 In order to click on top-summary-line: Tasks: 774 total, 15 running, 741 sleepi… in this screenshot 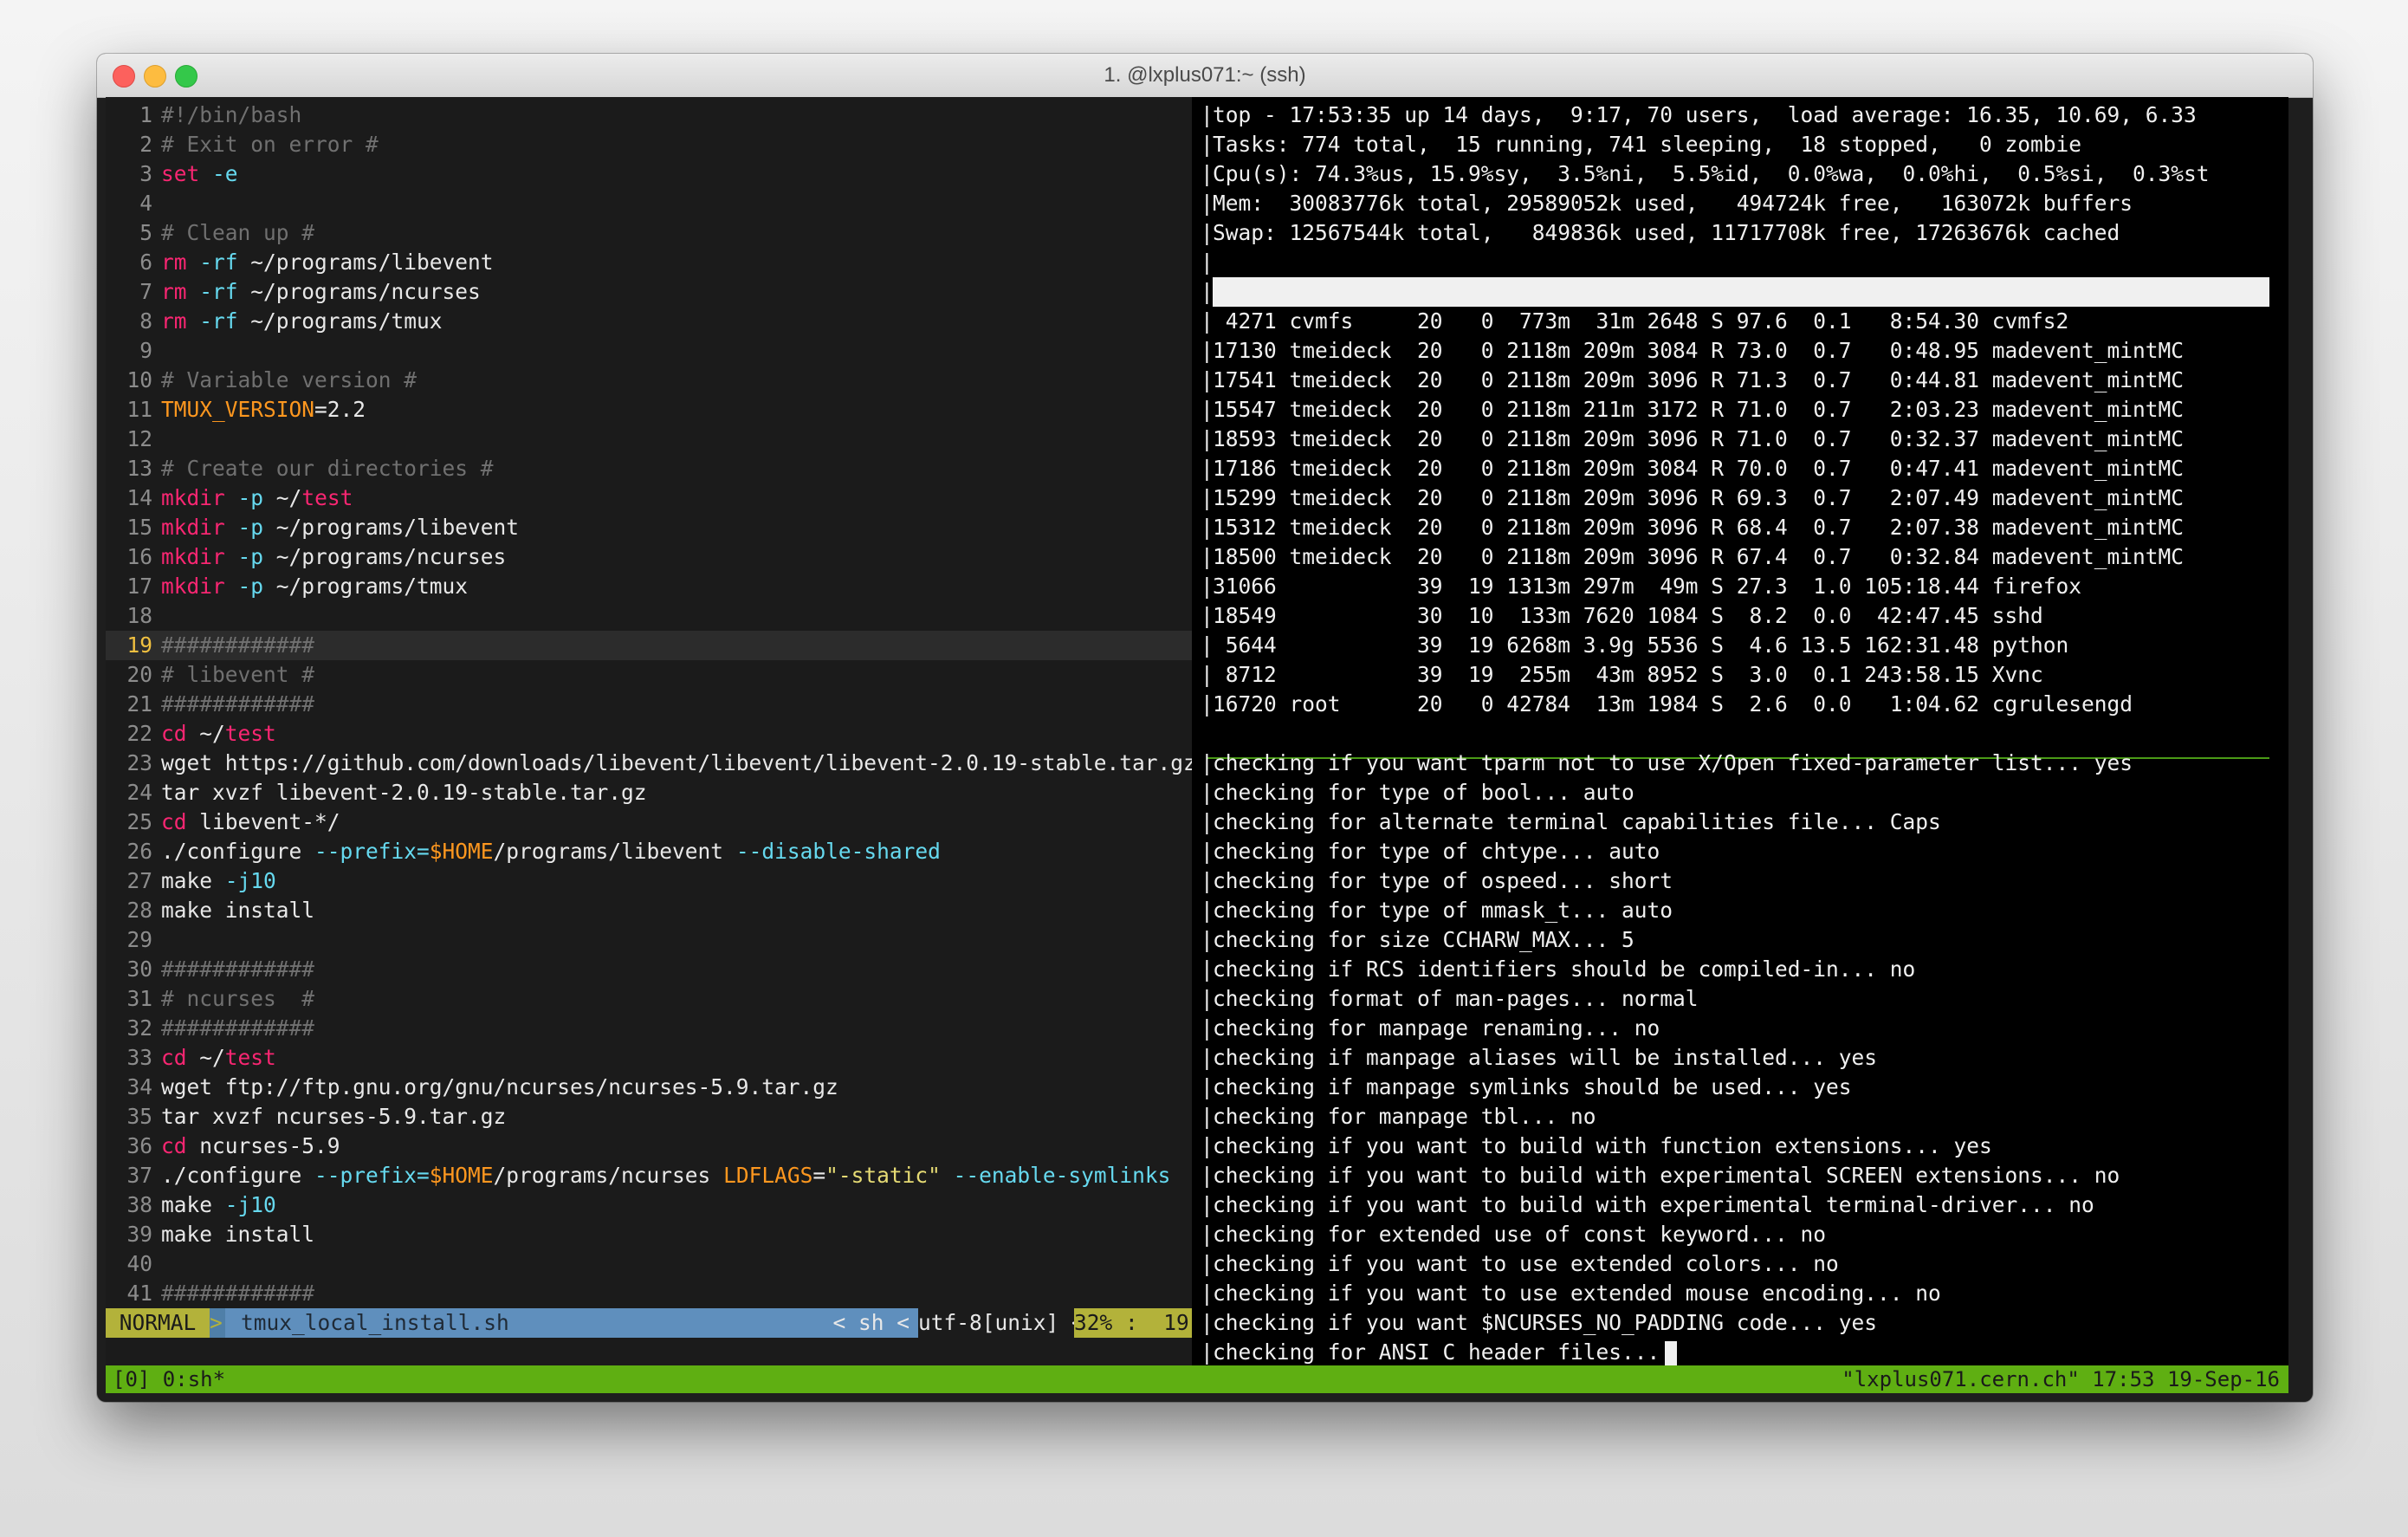, I will do `click(1647, 144)`.